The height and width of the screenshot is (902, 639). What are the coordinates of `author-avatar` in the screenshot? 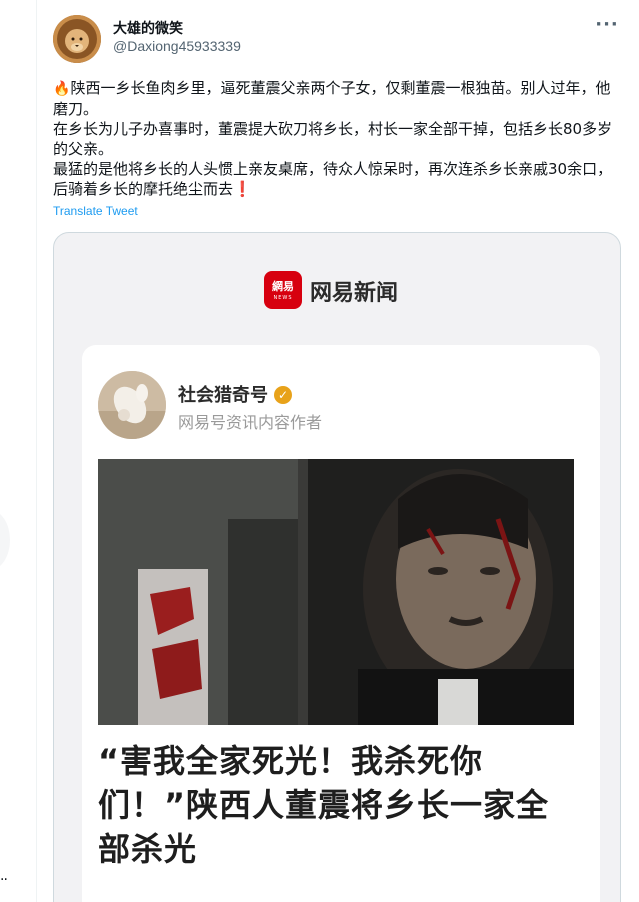 It's located at (132, 405).